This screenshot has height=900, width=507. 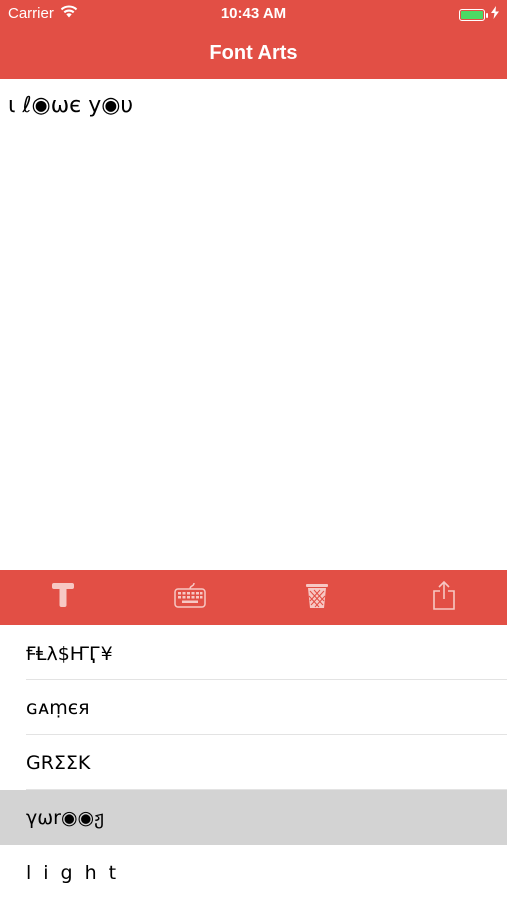 What do you see at coordinates (495, 14) in the screenshot?
I see `charging-bolt-icon` at bounding box center [495, 14].